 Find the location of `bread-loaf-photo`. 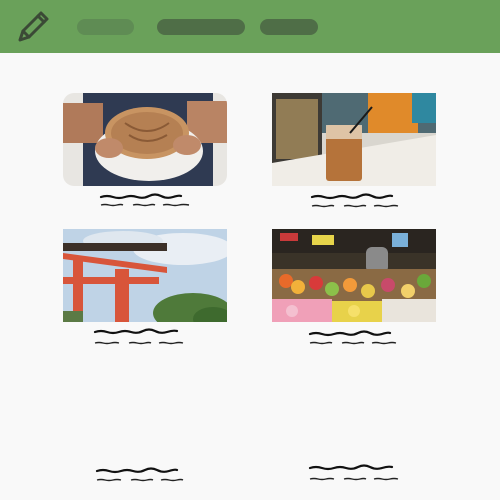

bread-loaf-photo is located at coordinates (145, 139).